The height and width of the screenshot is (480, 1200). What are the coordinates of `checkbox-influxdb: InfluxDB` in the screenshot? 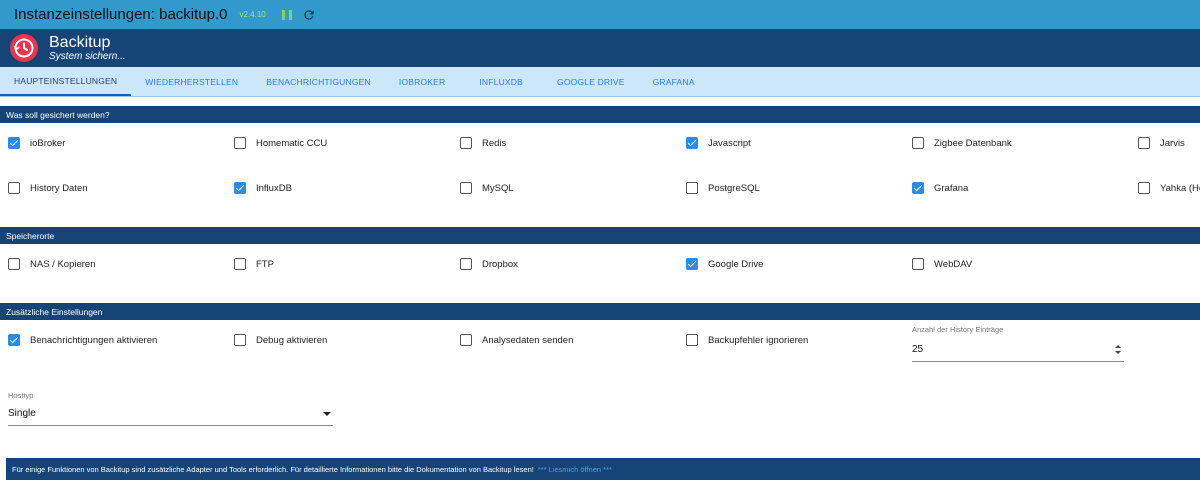 It's located at (263, 188).